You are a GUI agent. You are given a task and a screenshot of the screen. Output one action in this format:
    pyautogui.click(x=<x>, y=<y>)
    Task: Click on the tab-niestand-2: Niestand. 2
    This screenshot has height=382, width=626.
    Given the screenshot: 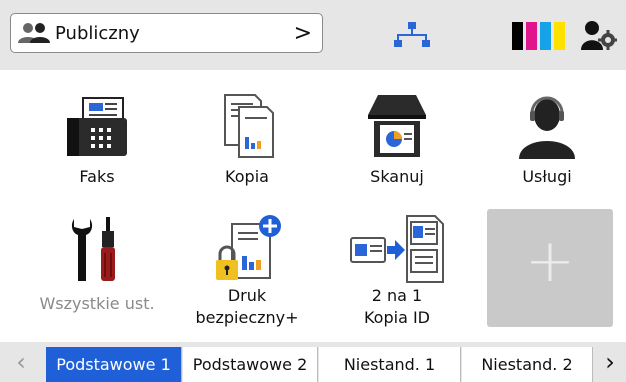 What is the action you would take?
    pyautogui.click(x=527, y=364)
    